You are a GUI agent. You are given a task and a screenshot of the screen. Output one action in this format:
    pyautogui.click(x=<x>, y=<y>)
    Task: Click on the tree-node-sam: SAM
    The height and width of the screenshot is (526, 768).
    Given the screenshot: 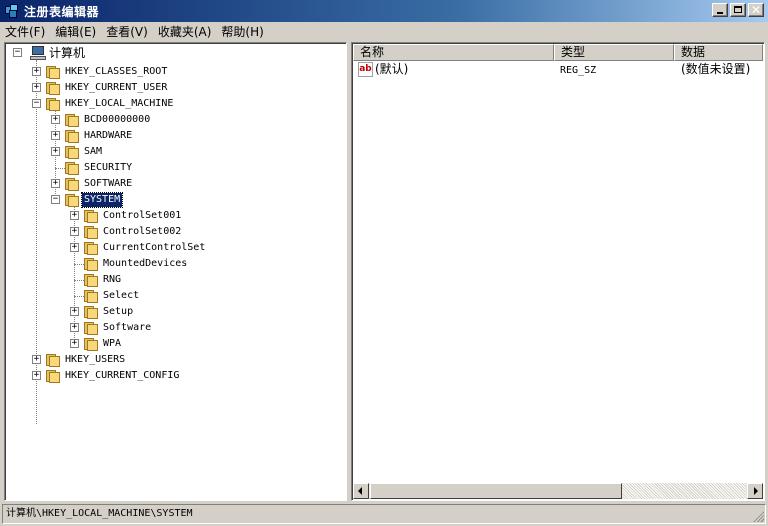 What is the action you would take?
    pyautogui.click(x=93, y=152)
    